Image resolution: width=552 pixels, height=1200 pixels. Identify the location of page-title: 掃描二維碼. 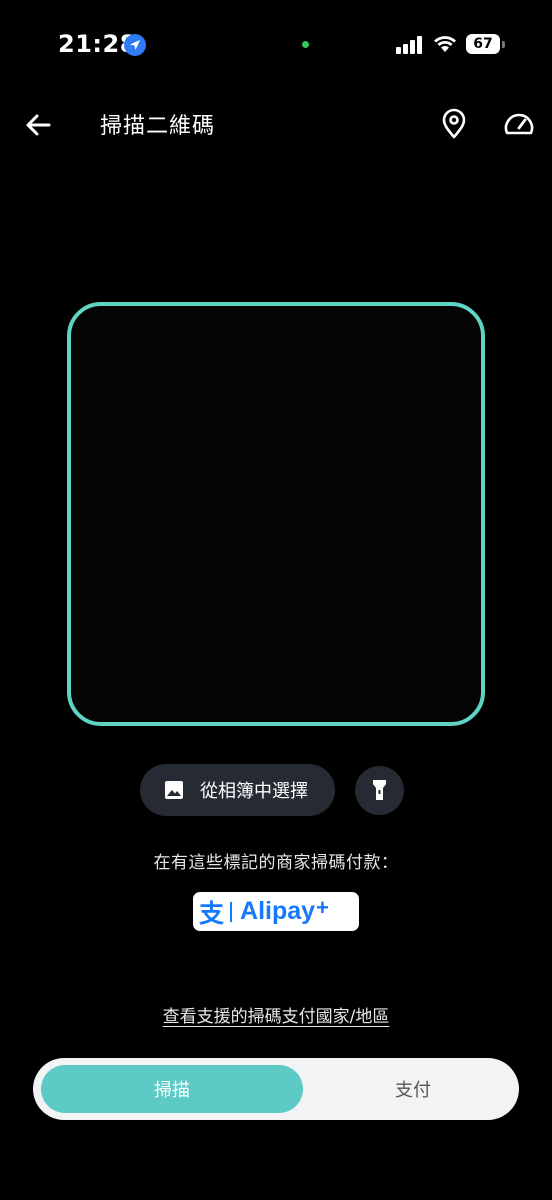
(158, 126).